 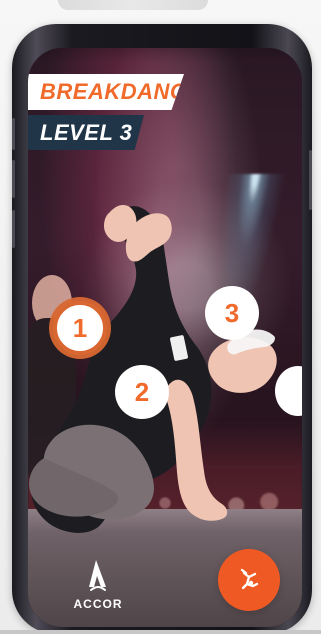 I want to click on hotspot-1-button: 1, so click(x=80, y=328).